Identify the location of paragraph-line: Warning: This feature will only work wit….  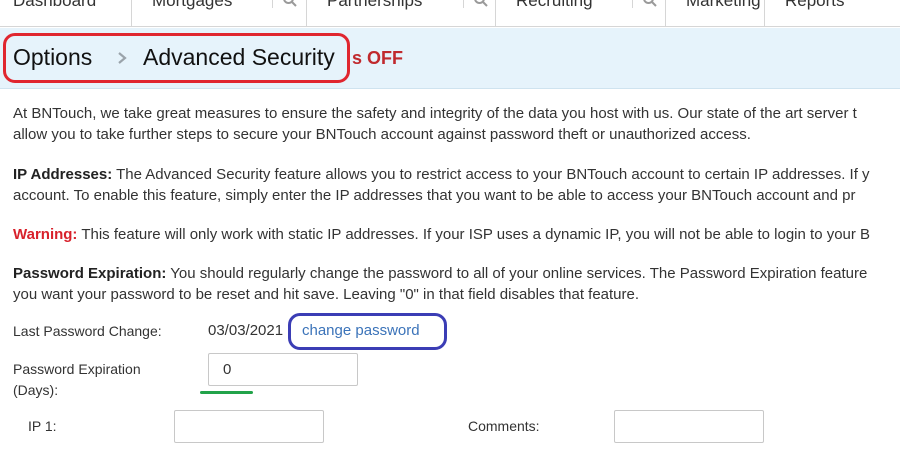
(456, 234).